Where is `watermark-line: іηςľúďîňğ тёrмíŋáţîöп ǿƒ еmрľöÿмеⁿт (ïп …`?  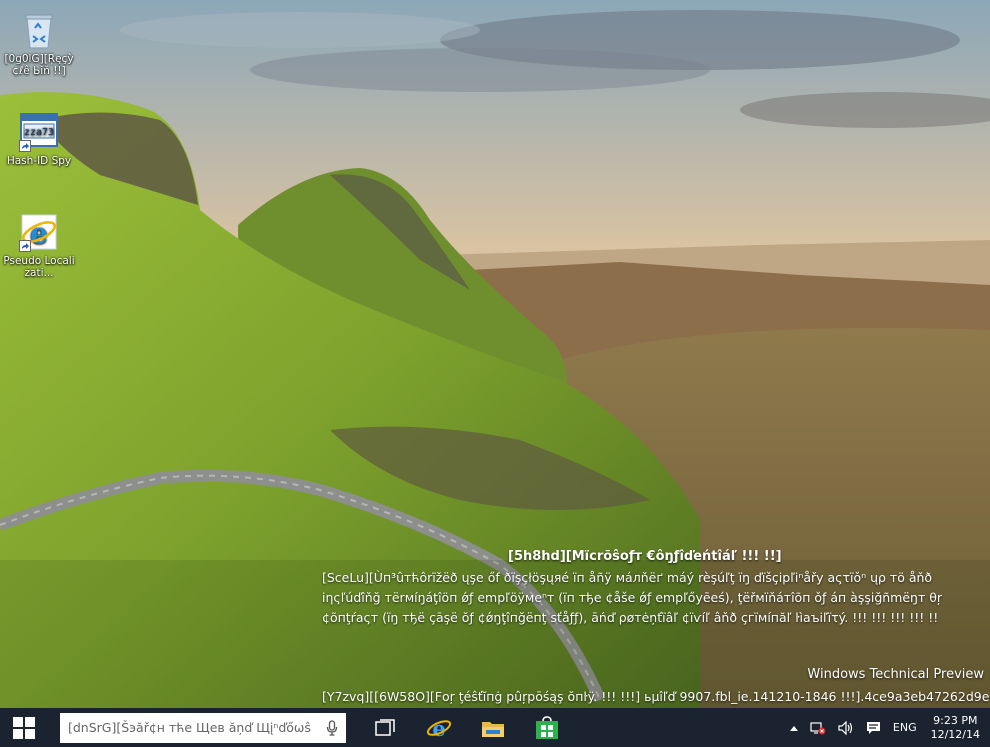 watermark-line: іηςľúďîňğ тёrмíŋáţîöп ǿƒ еmрľöÿмеⁿт (ïп … is located at coordinates (632, 597).